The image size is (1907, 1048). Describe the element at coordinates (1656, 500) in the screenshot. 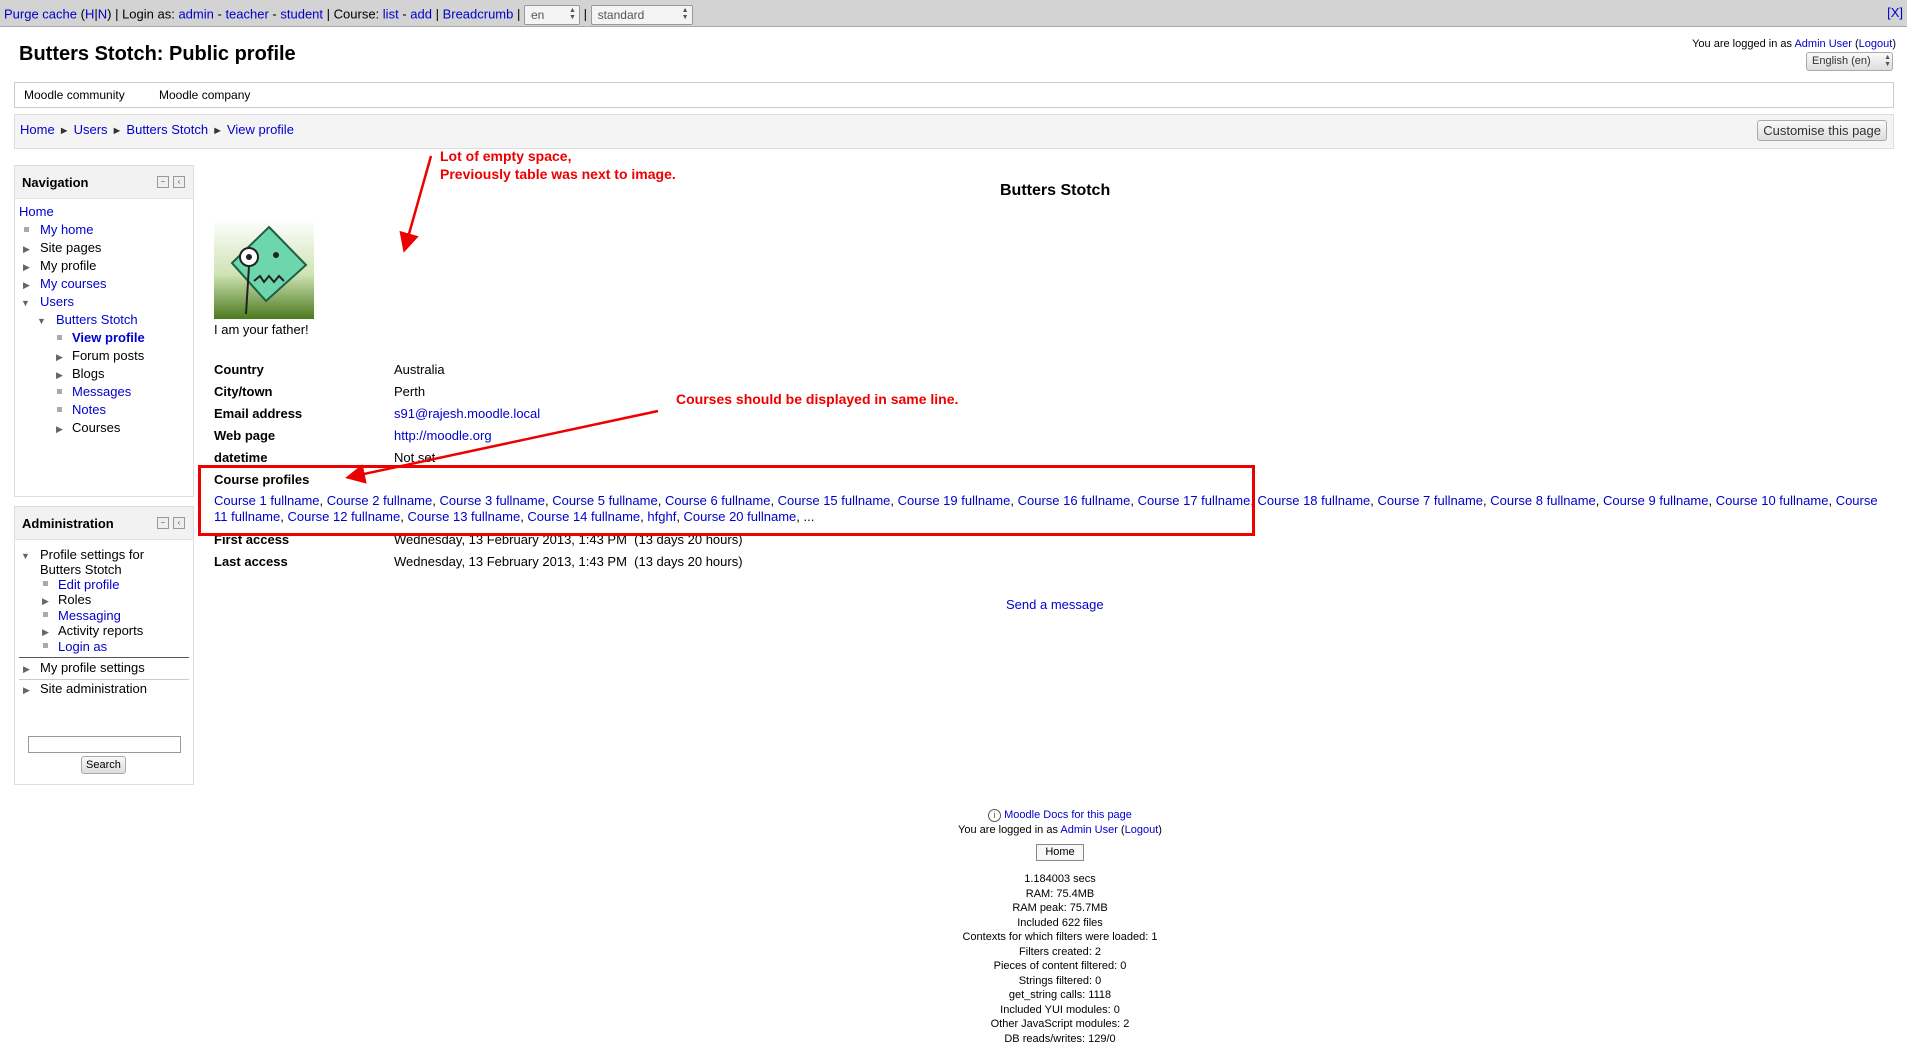

I see `course-link: Course 9 fullname` at that location.